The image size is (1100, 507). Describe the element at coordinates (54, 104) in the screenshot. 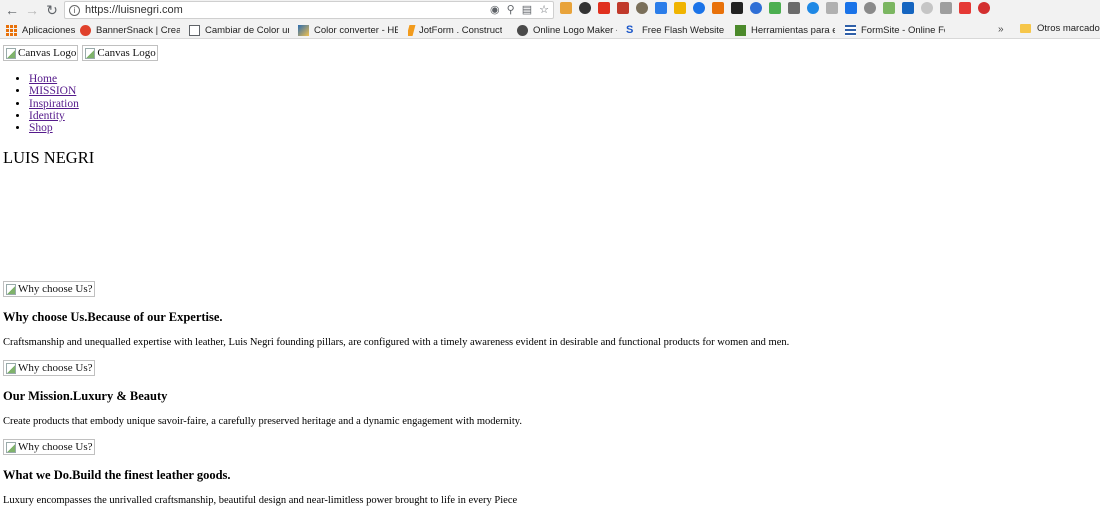

I see `menu-link-inspiration: Inspiration` at that location.